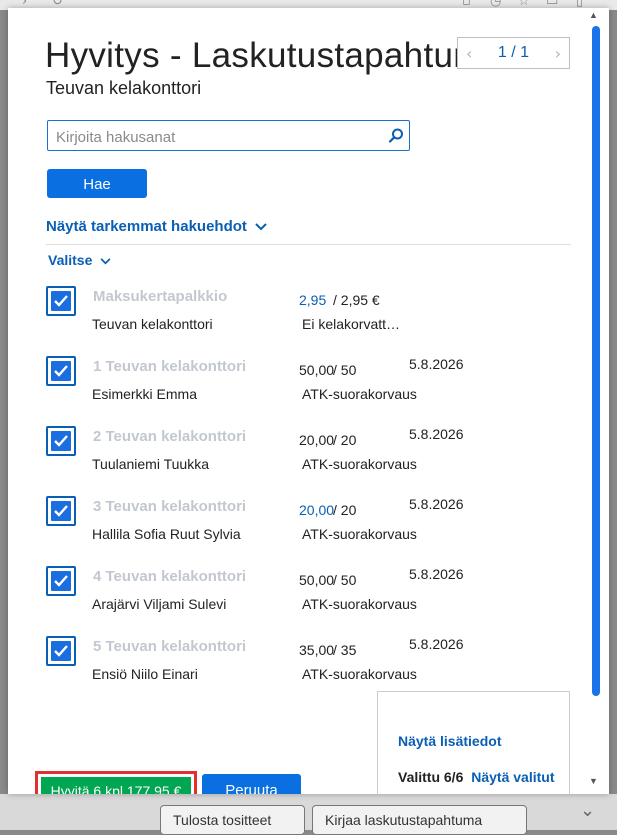 The height and width of the screenshot is (835, 617). Describe the element at coordinates (216, 137) in the screenshot. I see `search-input` at that location.